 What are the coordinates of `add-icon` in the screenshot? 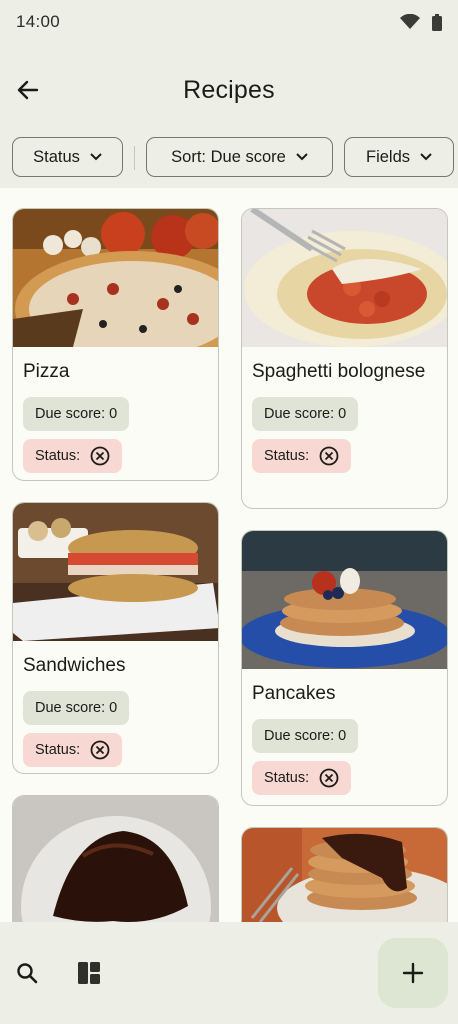 It's located at (413, 973).